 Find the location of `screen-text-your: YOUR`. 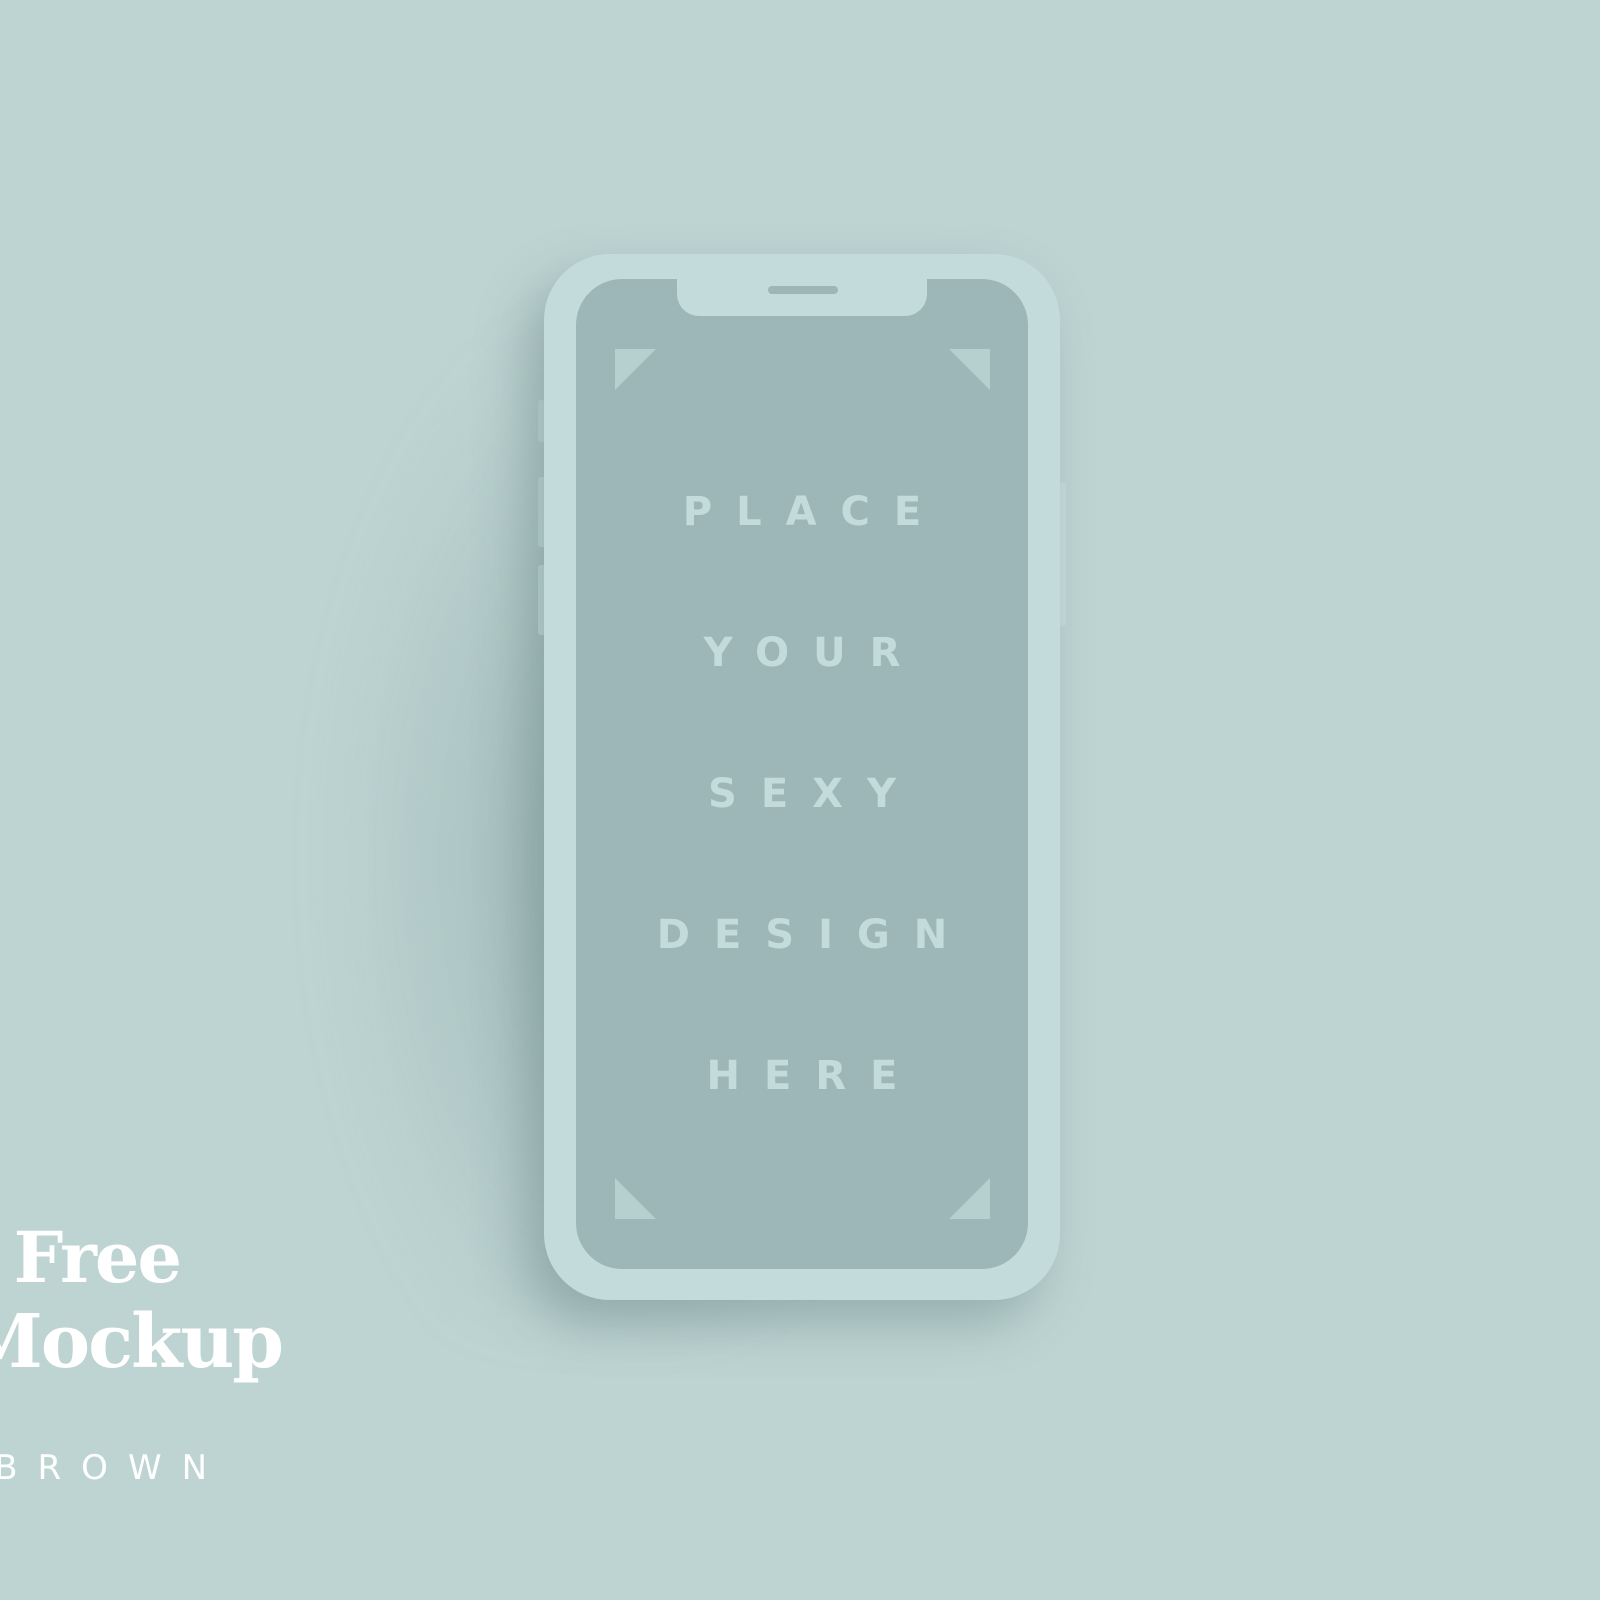

screen-text-your: YOUR is located at coordinates (814, 653).